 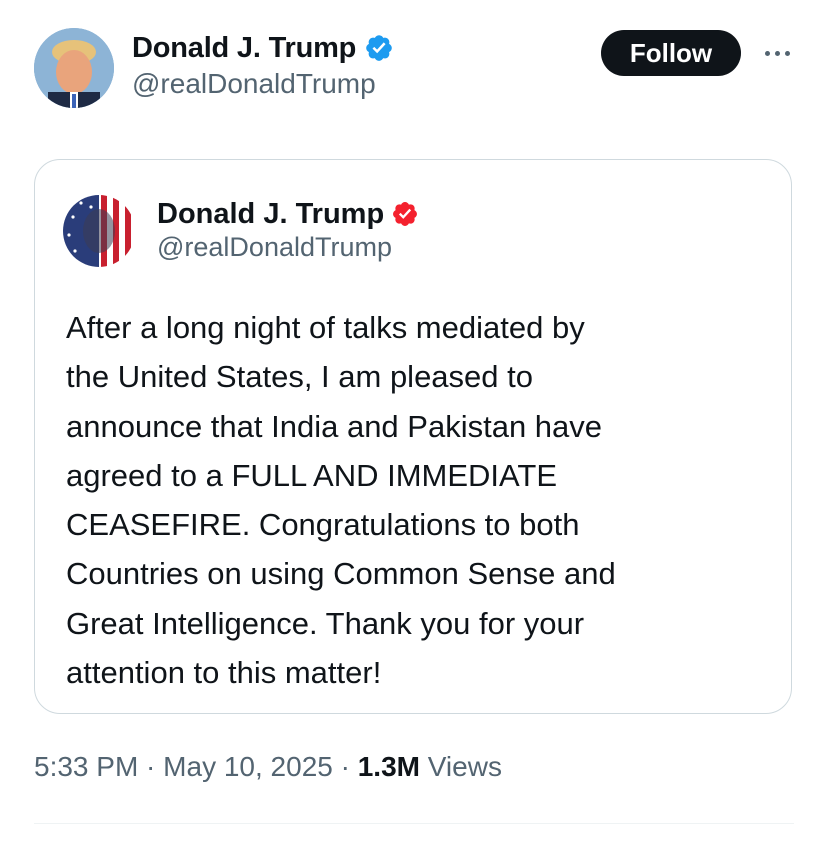 What do you see at coordinates (388, 766) in the screenshot?
I see `views-count: 1.3M` at bounding box center [388, 766].